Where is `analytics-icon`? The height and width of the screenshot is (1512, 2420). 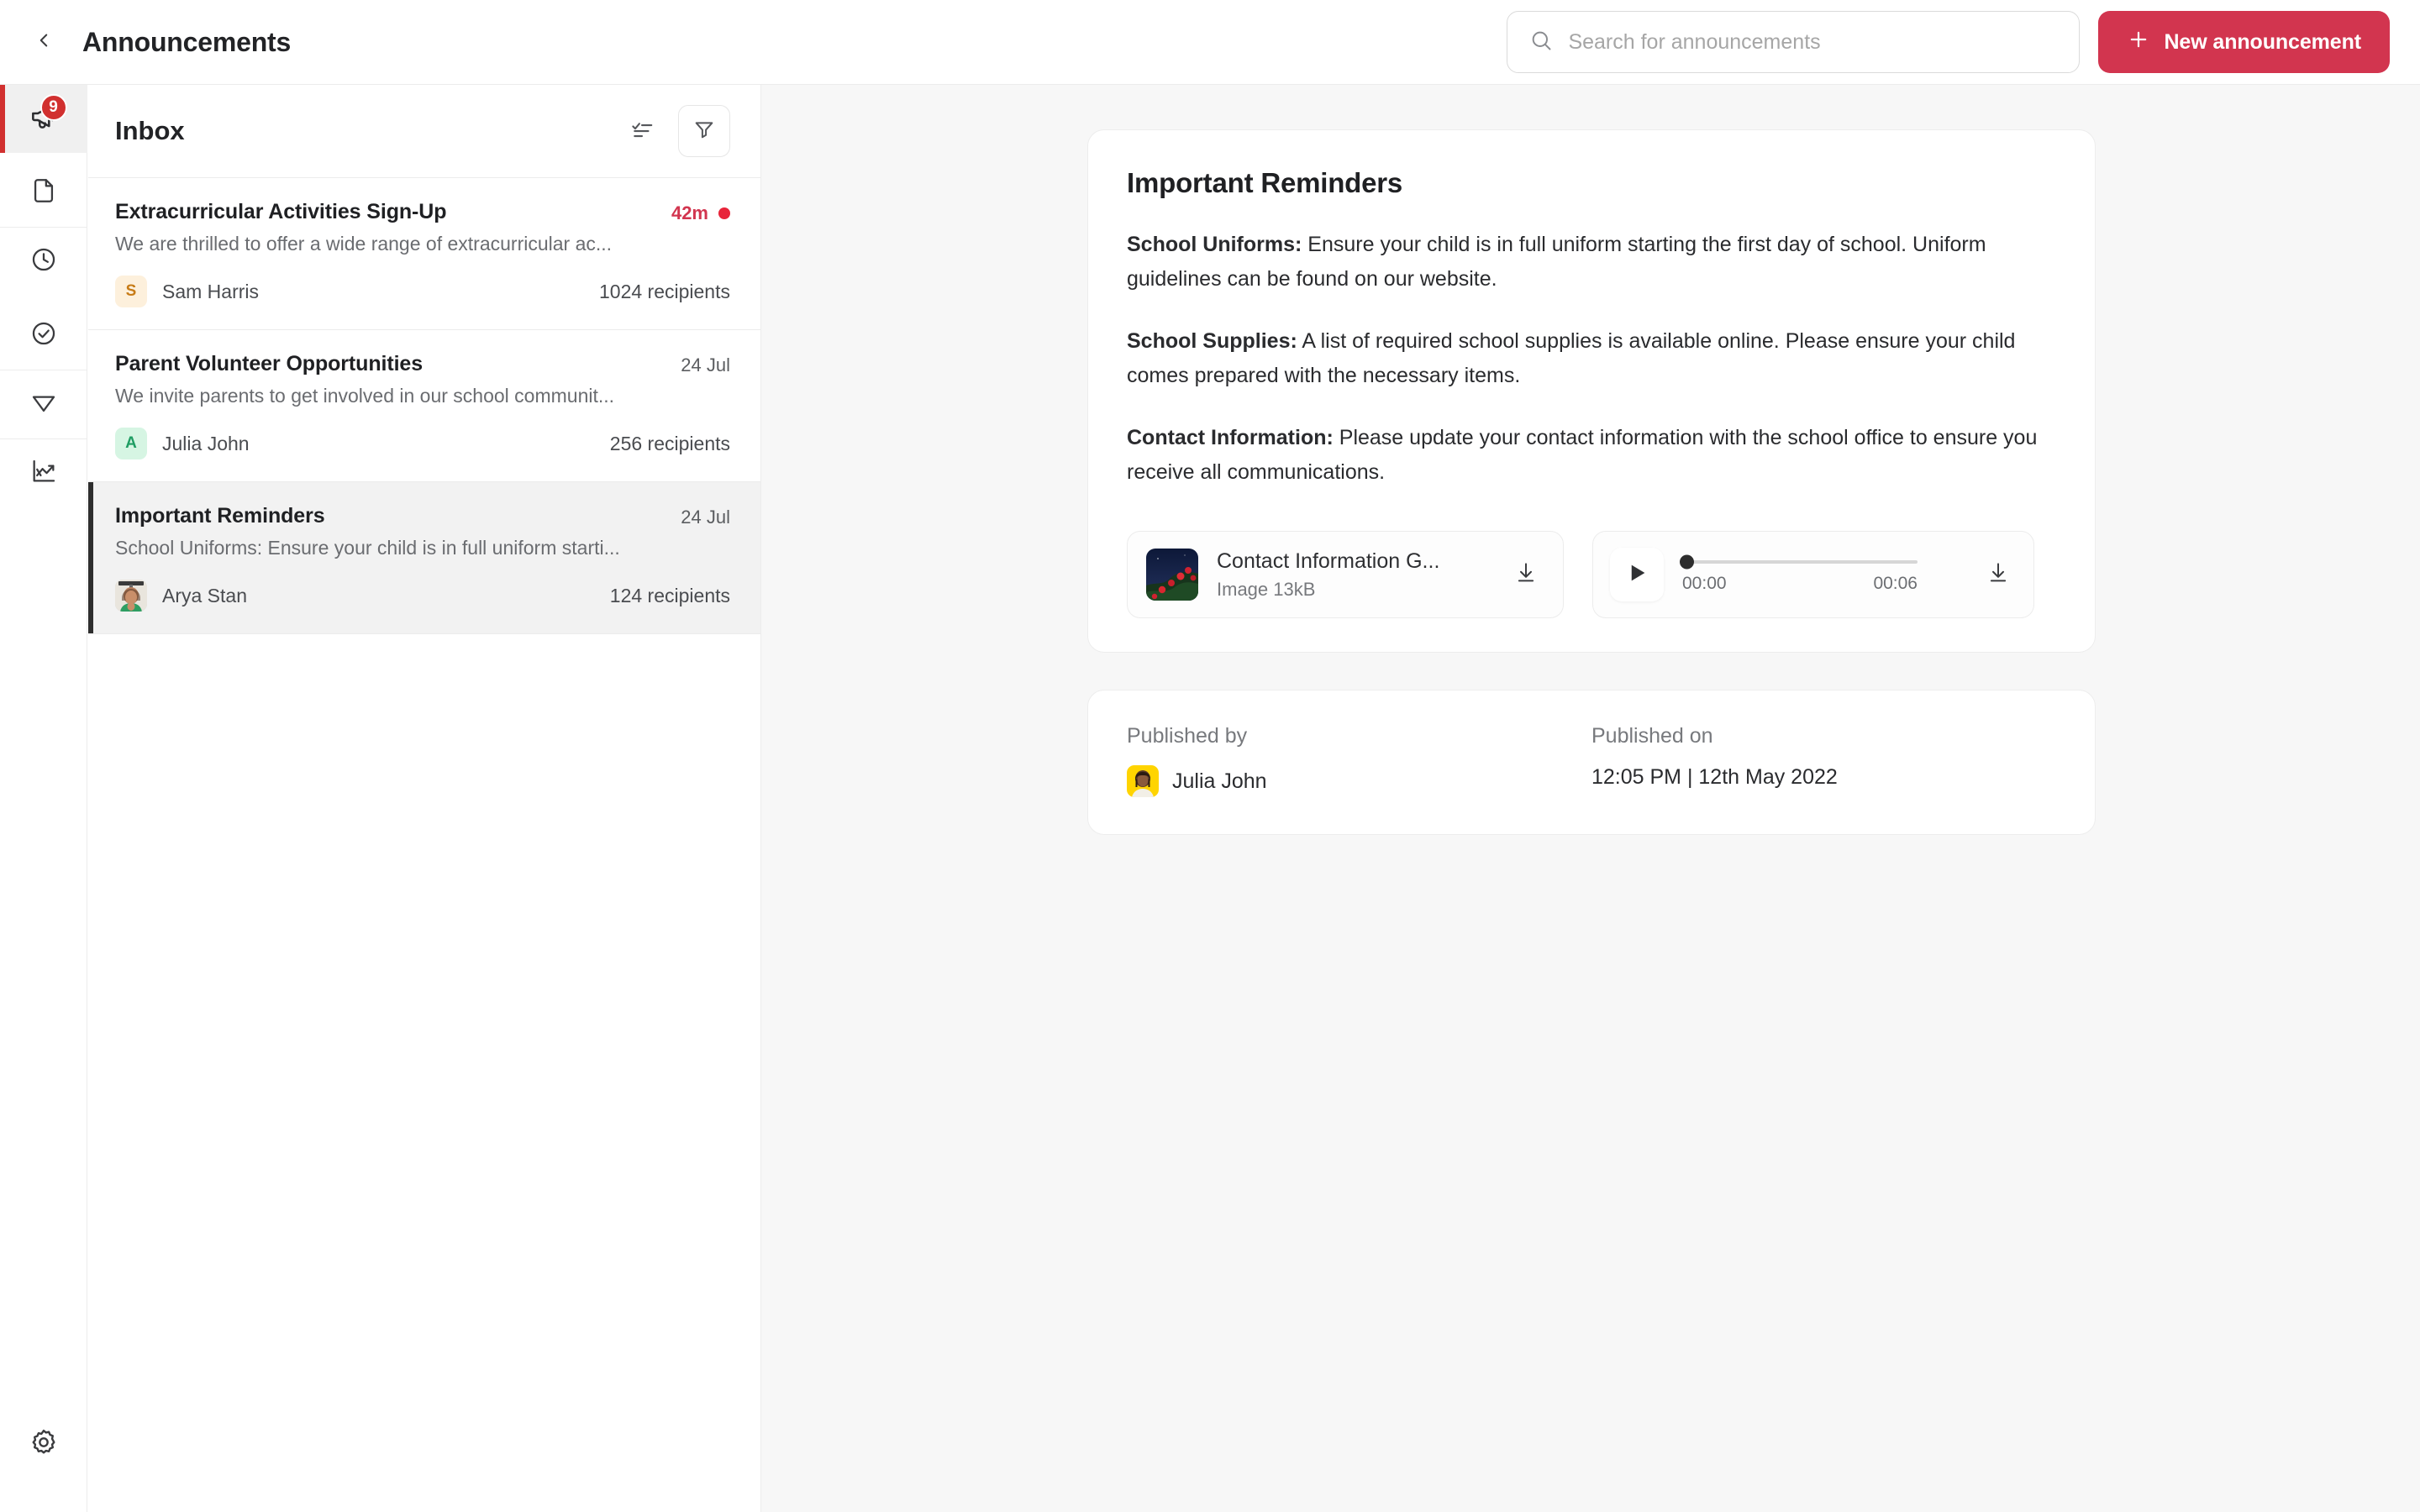
analytics-icon is located at coordinates (43, 473).